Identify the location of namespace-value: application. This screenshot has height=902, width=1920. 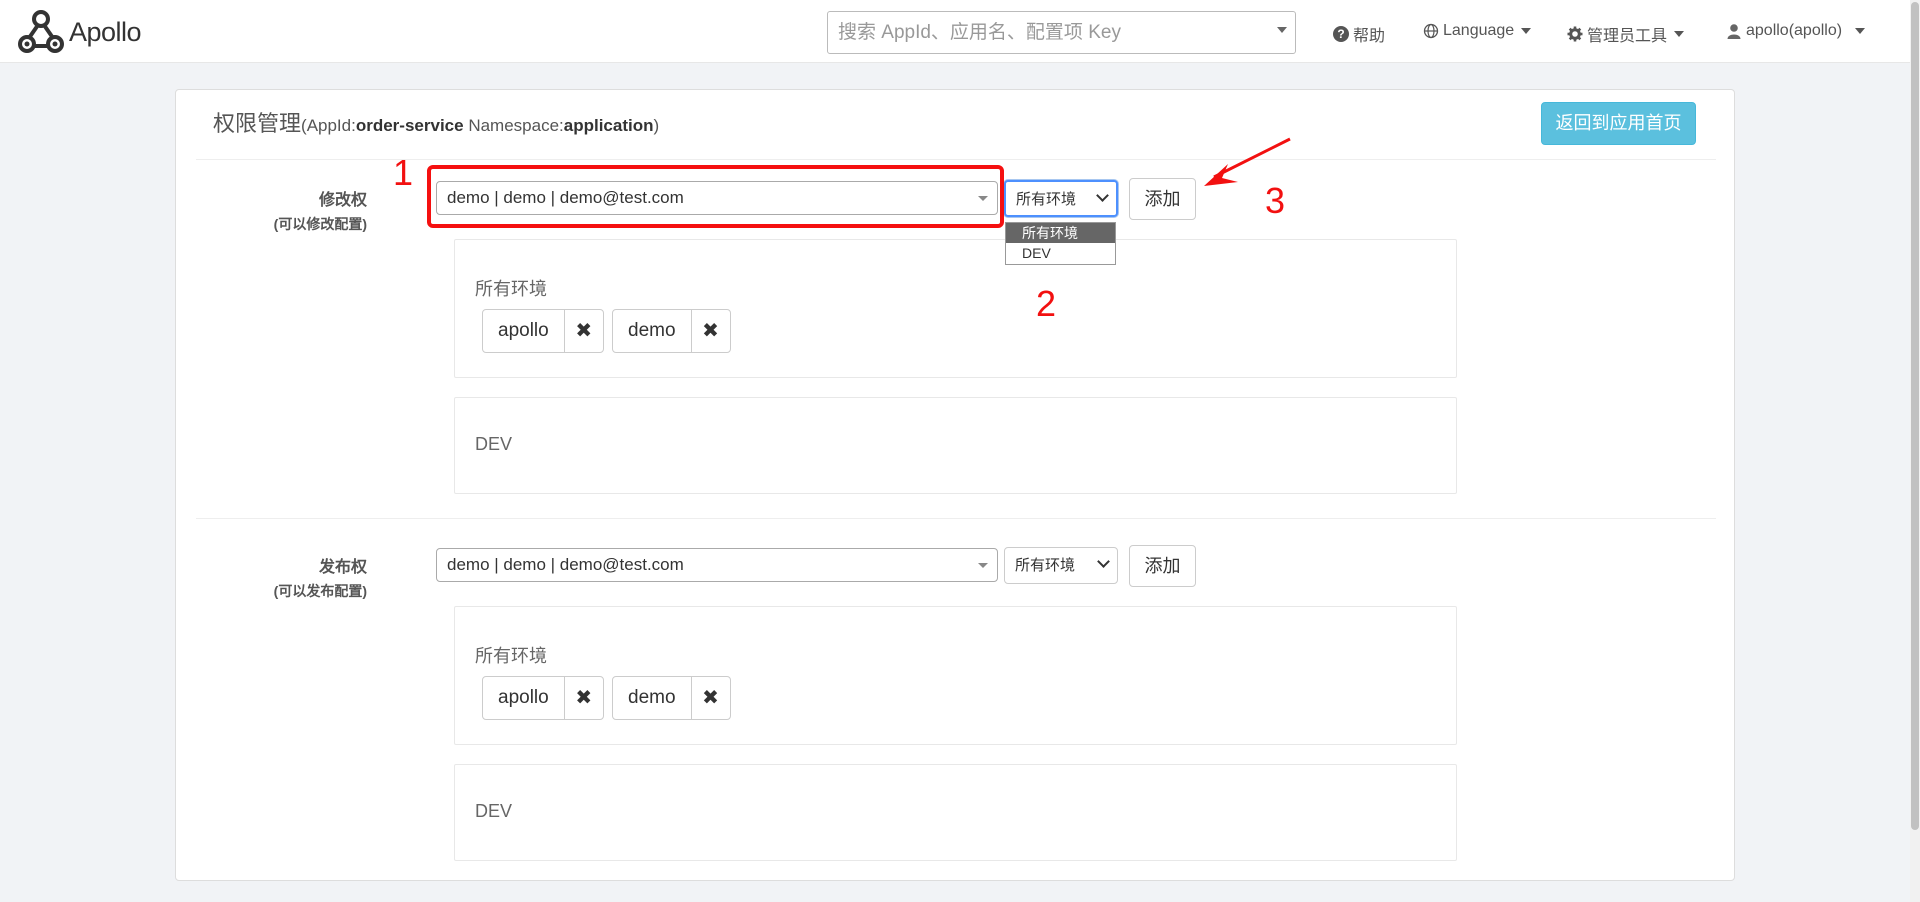
(608, 125).